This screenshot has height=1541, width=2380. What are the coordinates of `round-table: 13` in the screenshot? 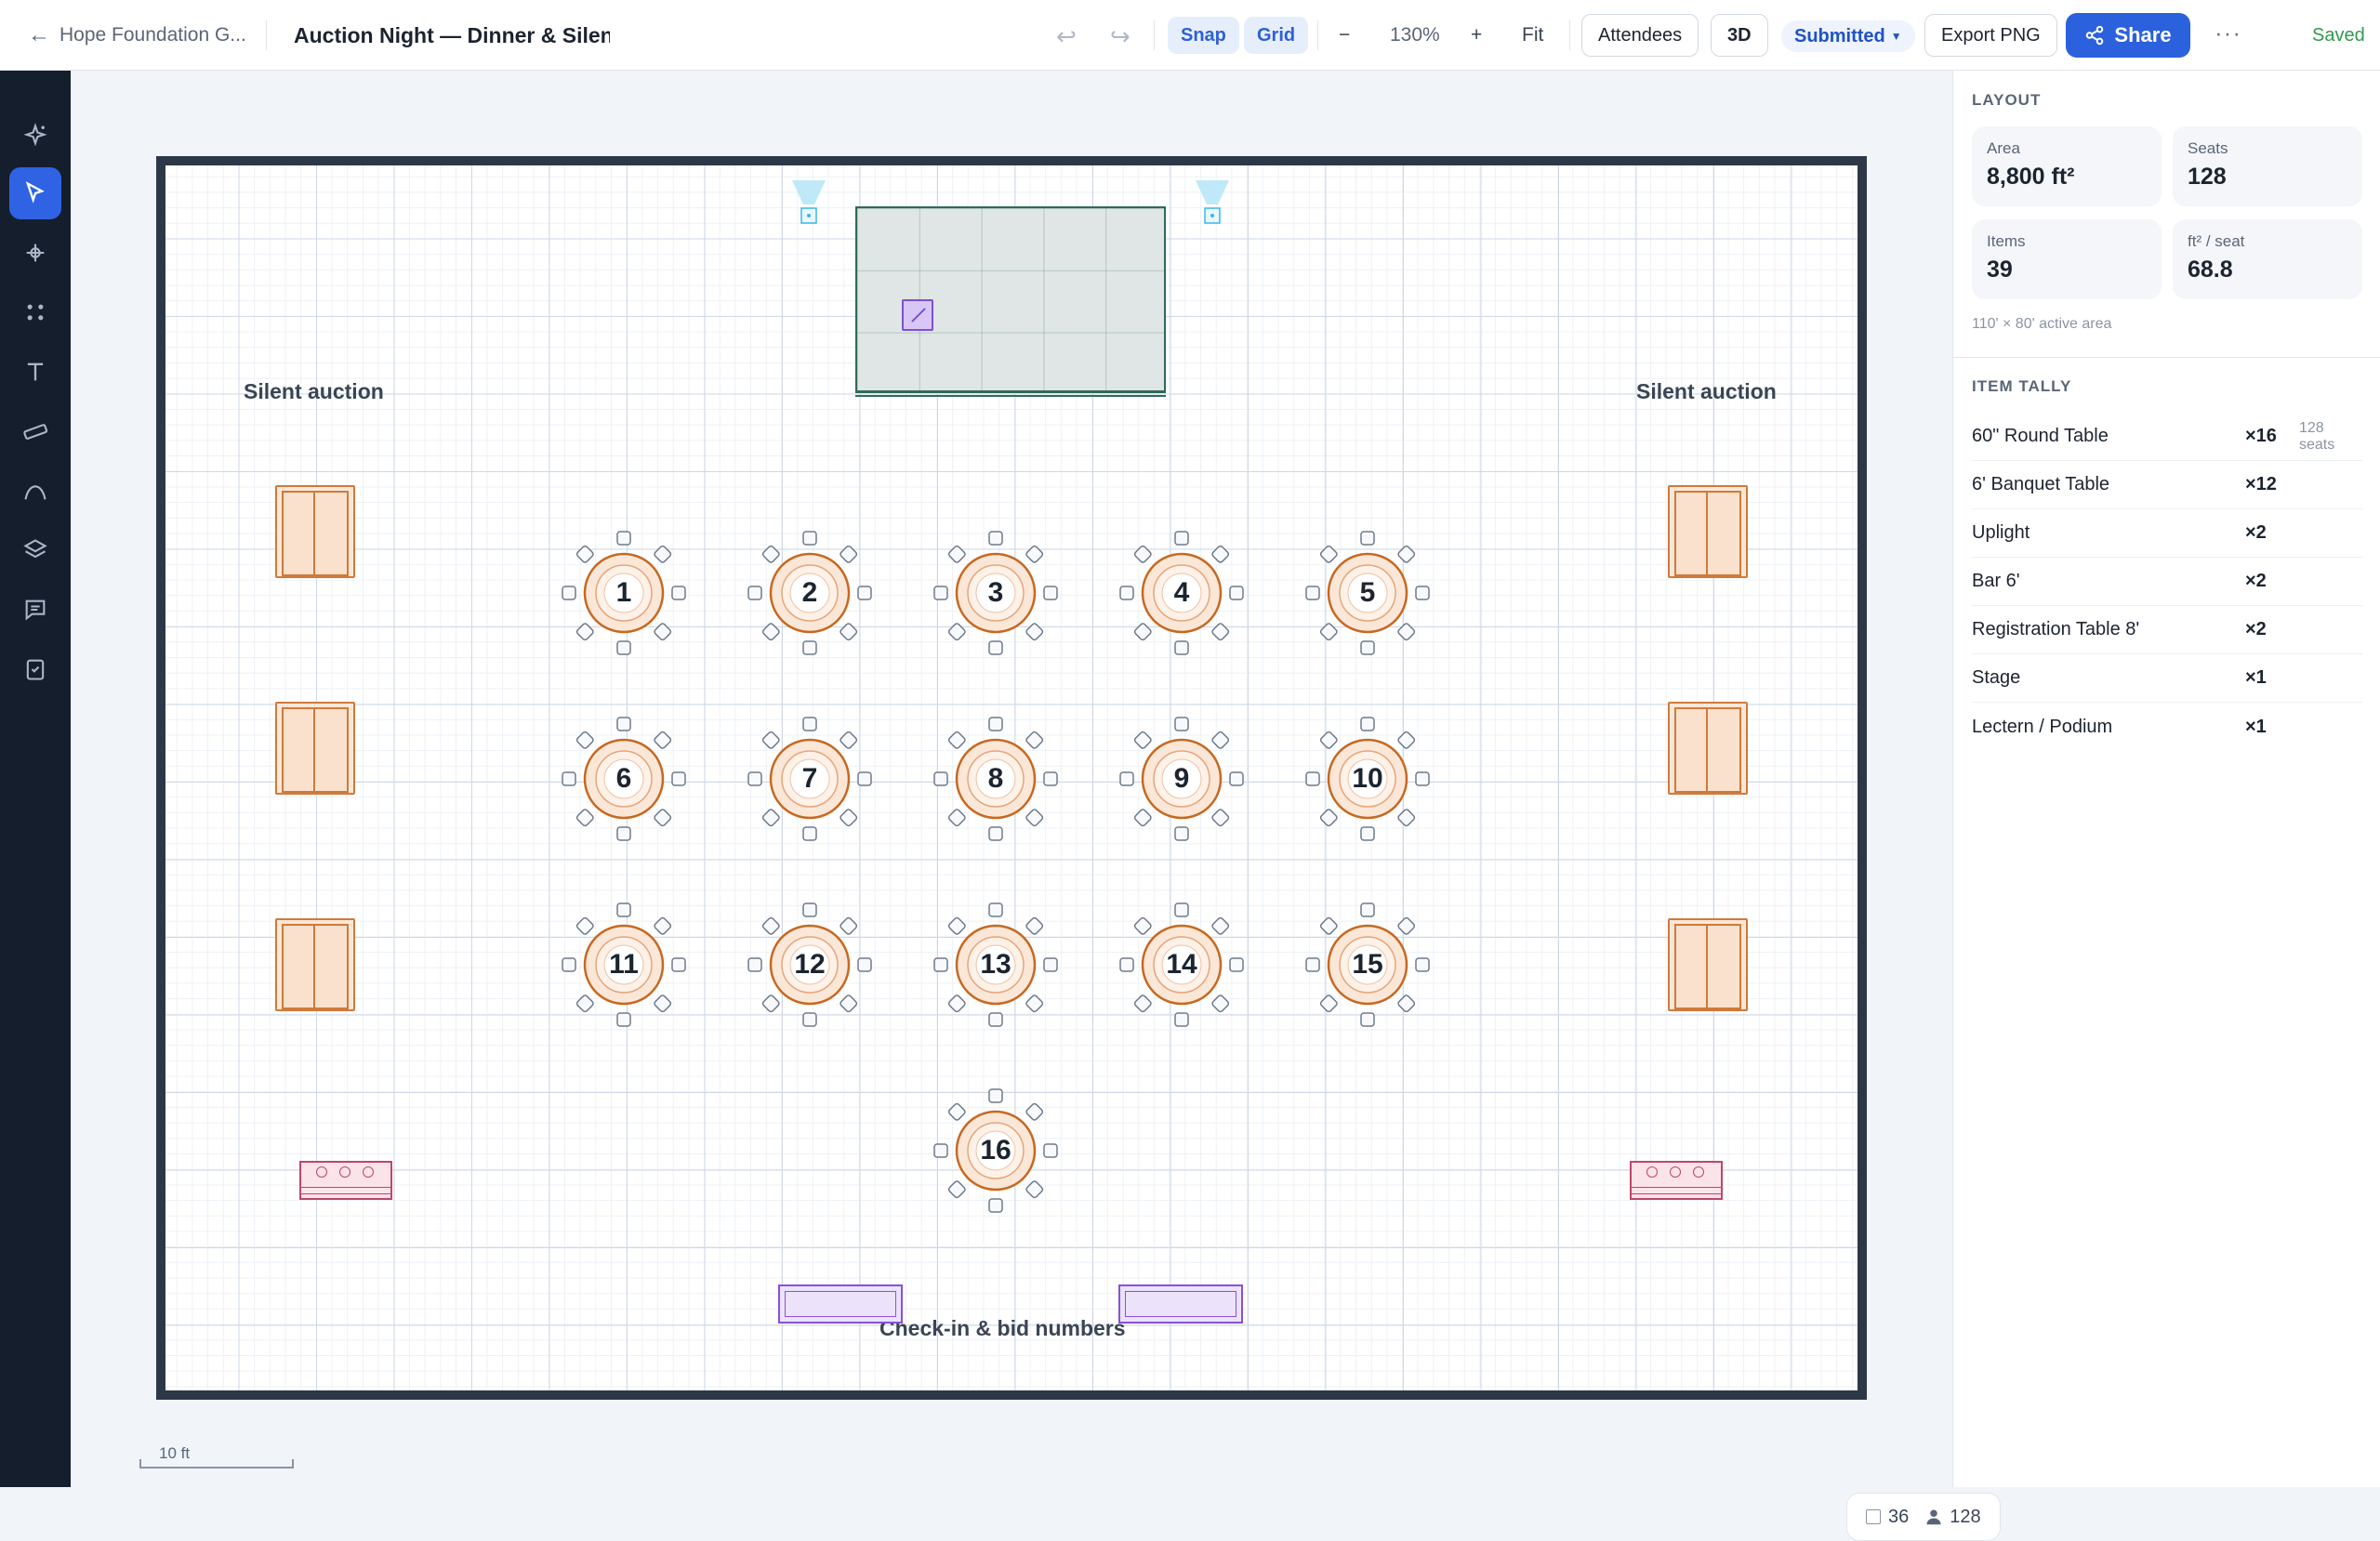 It's located at (995, 964).